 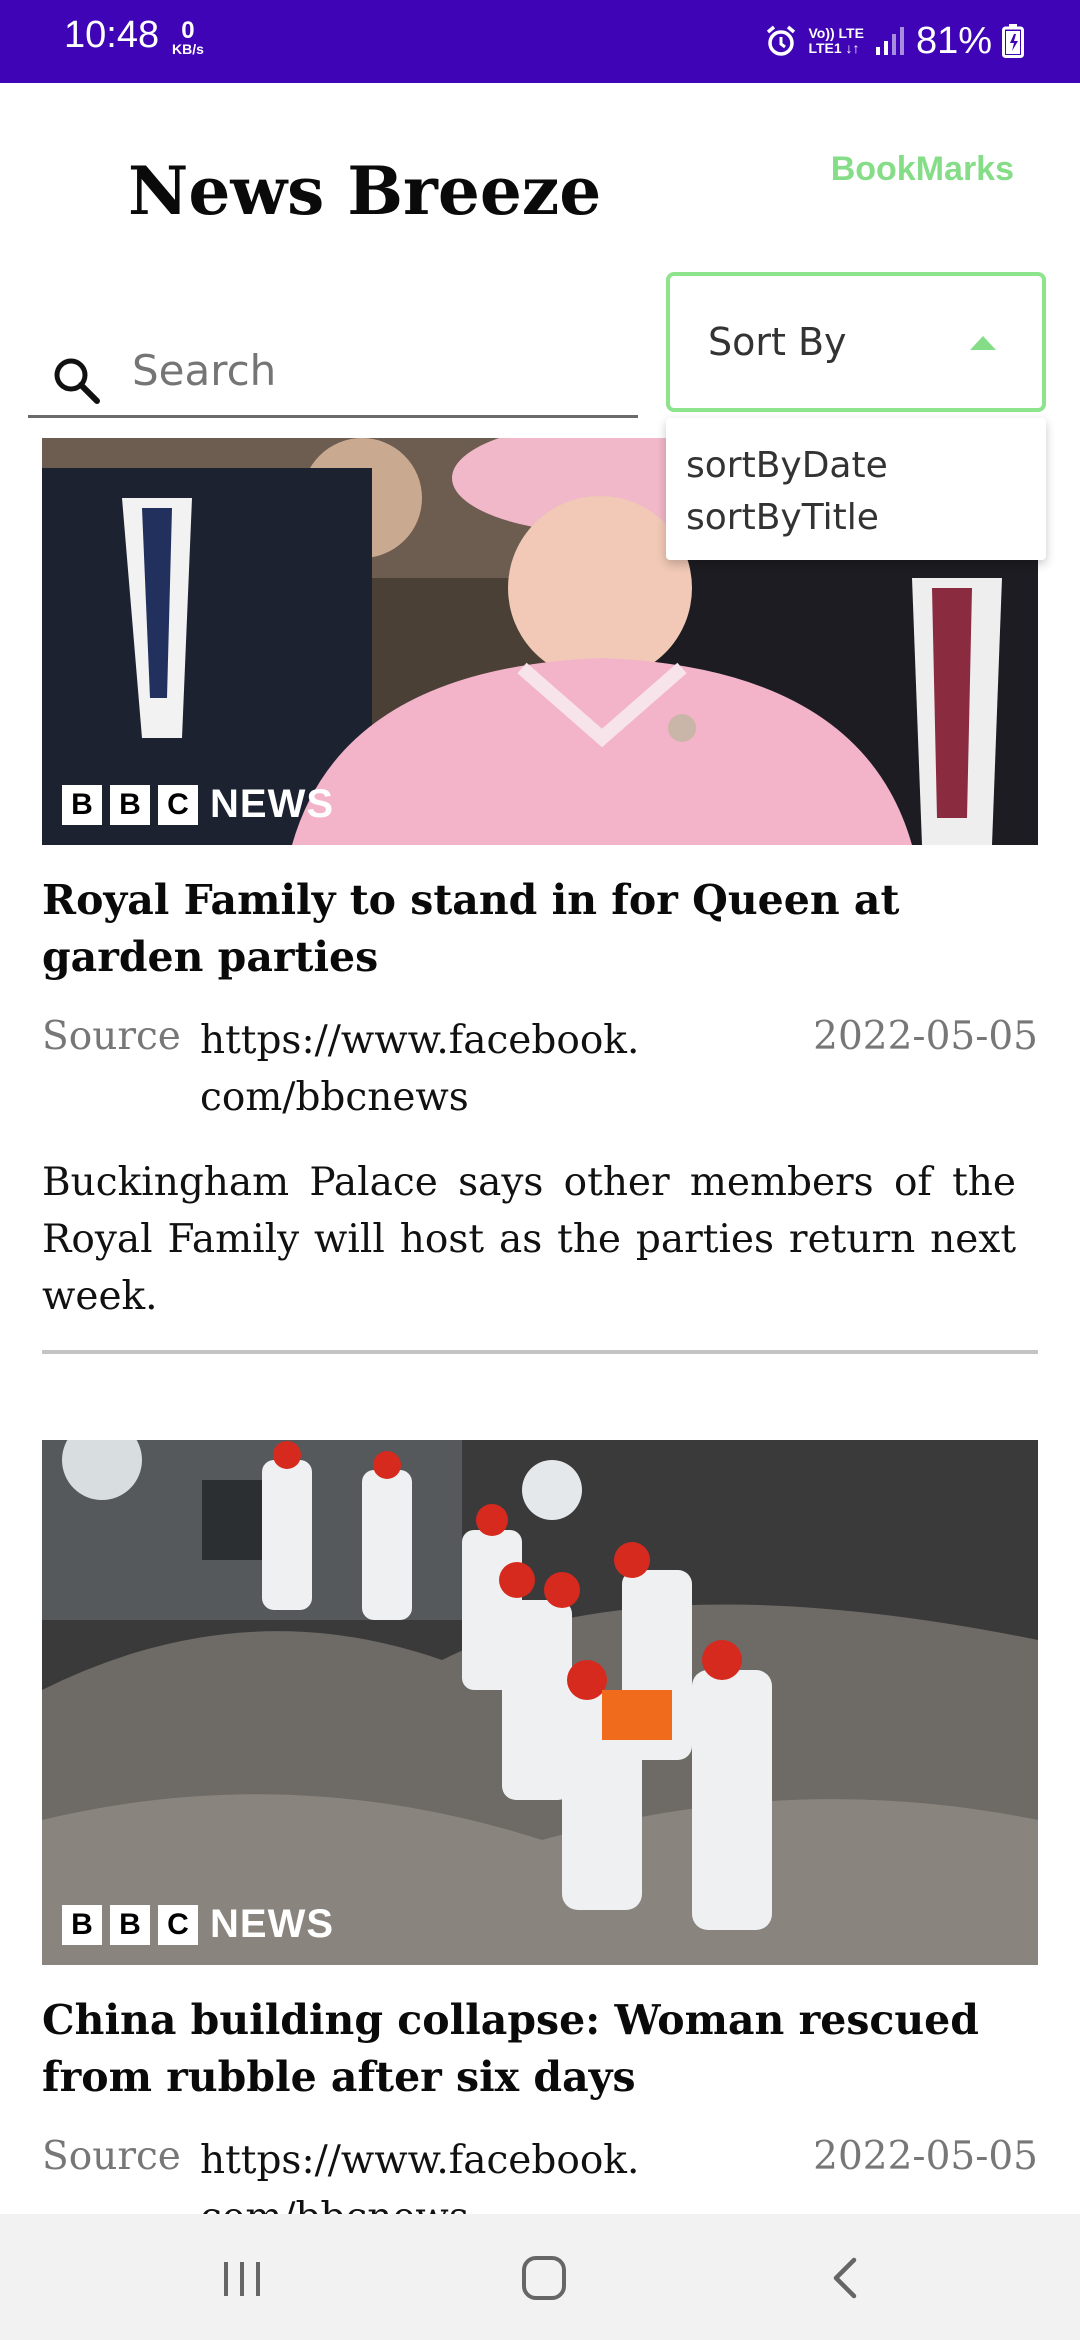 What do you see at coordinates (922, 169) in the screenshot?
I see `bookmarks-button: BookMarks` at bounding box center [922, 169].